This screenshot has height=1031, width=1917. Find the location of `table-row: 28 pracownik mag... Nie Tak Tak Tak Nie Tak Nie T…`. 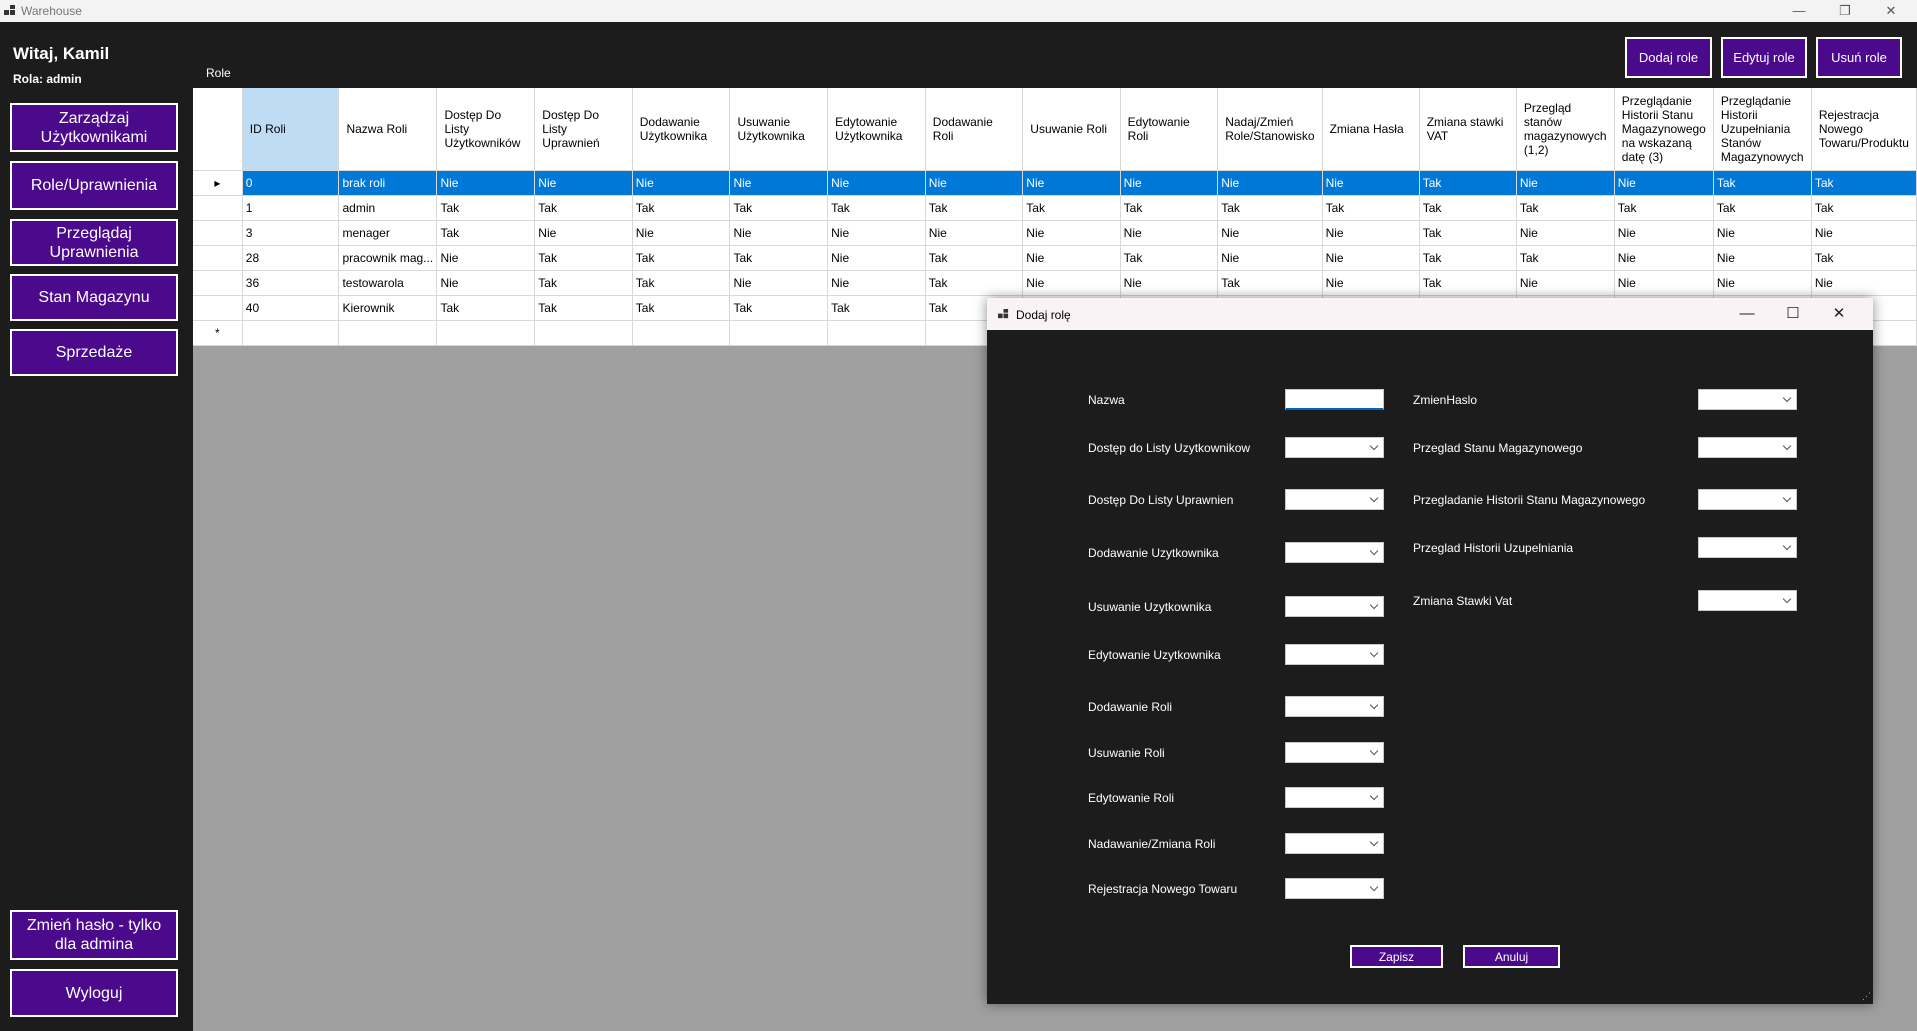

table-row: 28 pracownik mag... Nie Tak Tak Tak Nie Tak Nie T… is located at coordinates (1055, 258).